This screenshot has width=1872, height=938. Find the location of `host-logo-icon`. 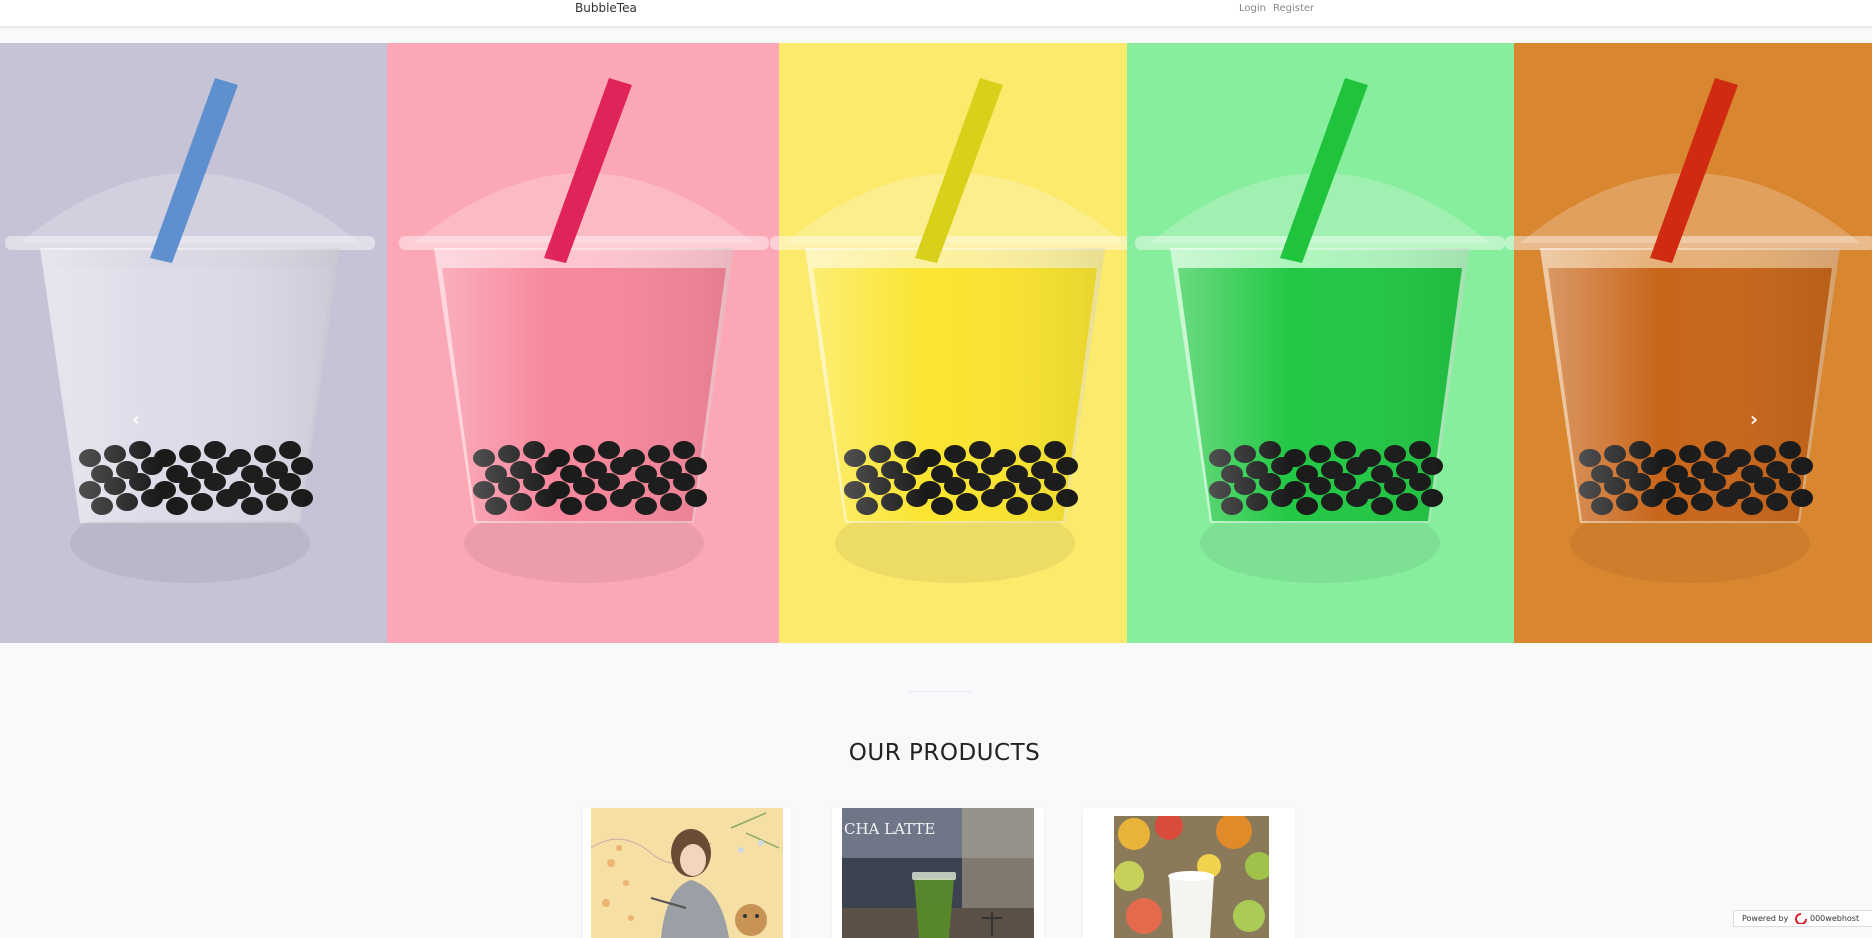

host-logo-icon is located at coordinates (1801, 921).